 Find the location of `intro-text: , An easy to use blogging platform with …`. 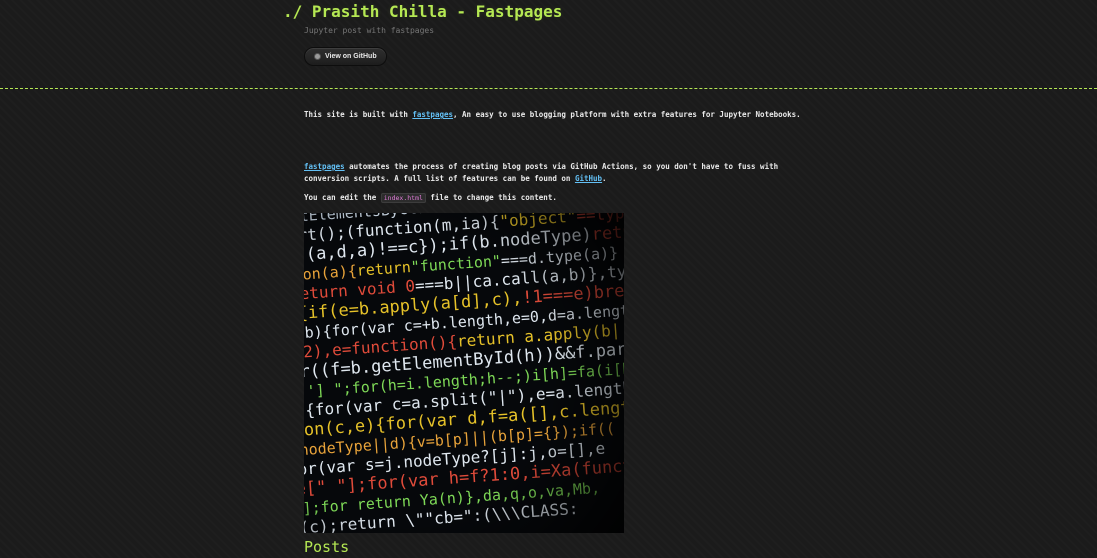

intro-text: , An easy to use blogging platform with … is located at coordinates (627, 114).